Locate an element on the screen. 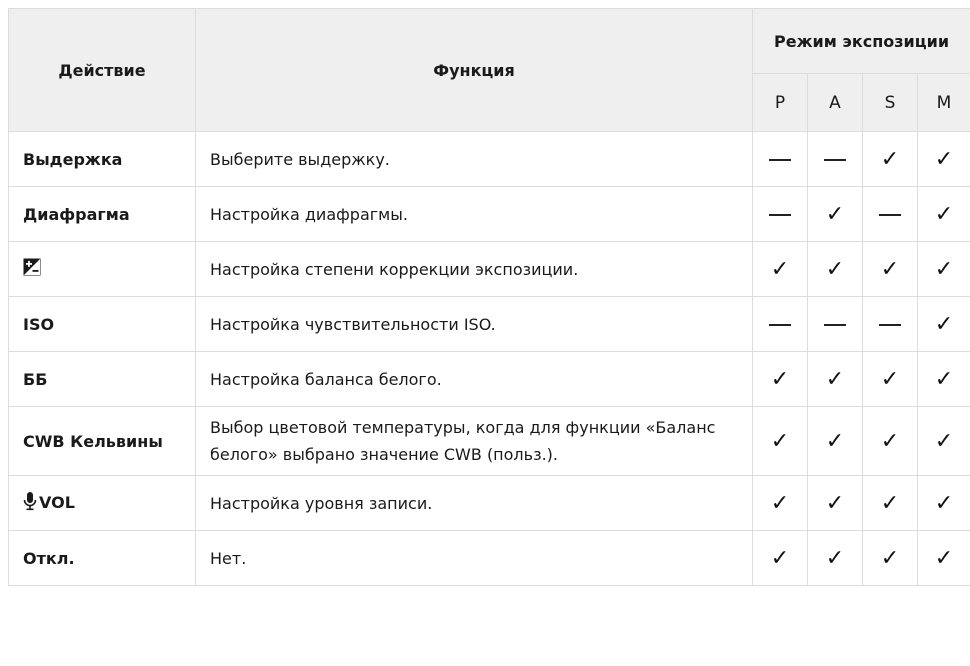 This screenshot has height=666, width=970. action-label: Откл. is located at coordinates (49, 558).